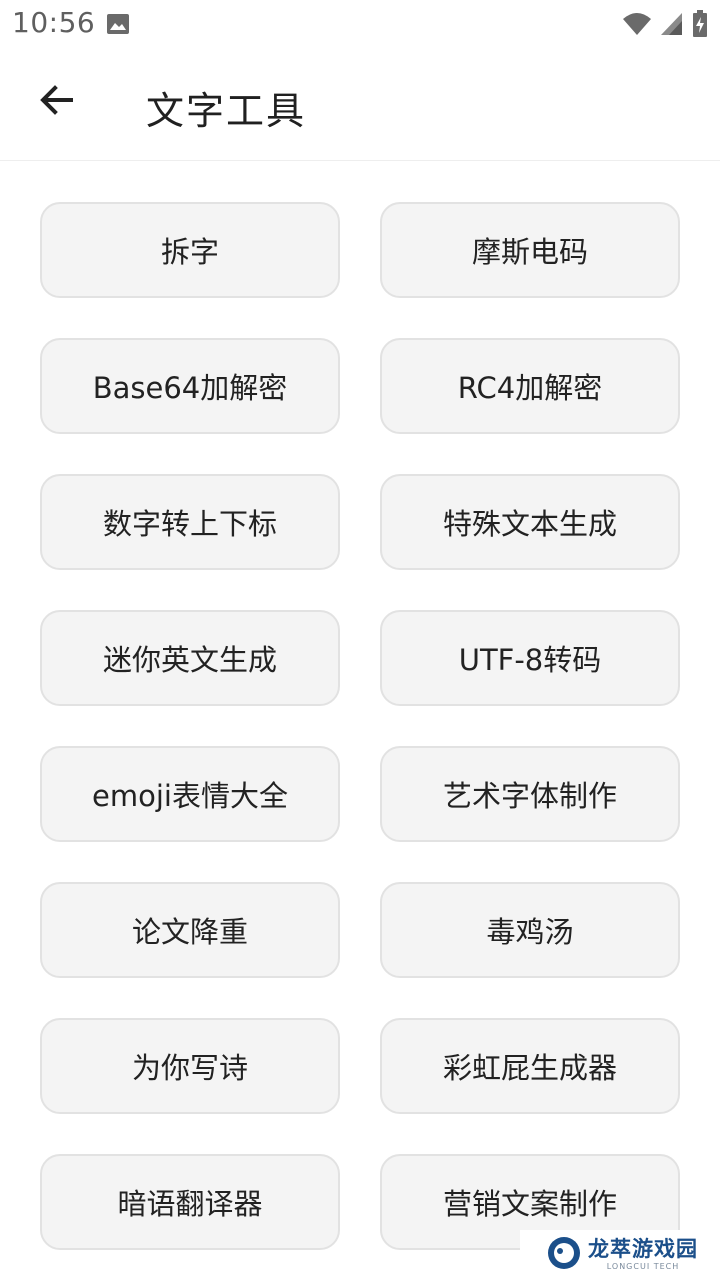  What do you see at coordinates (643, 1266) in the screenshot?
I see `watermark-subtitle: LONGCUI TECH` at bounding box center [643, 1266].